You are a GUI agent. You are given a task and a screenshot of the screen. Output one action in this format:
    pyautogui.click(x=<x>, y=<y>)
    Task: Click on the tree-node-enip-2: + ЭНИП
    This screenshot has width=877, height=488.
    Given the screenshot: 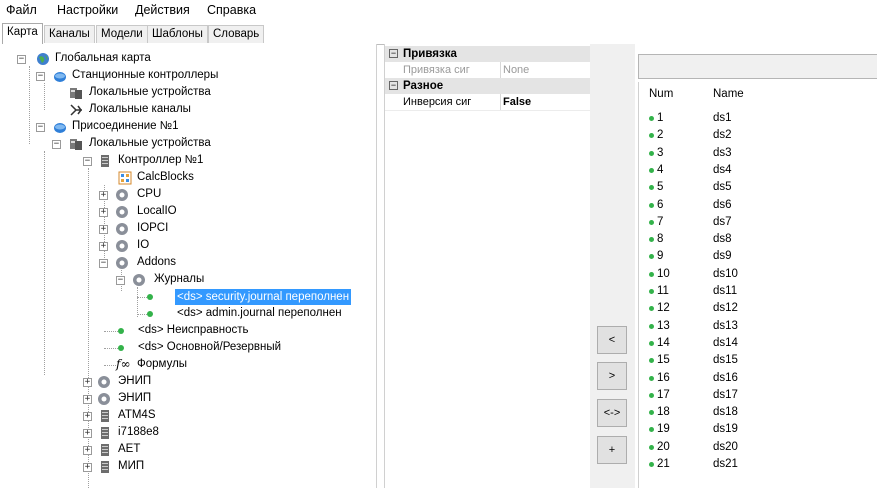 What is the action you would take?
    pyautogui.click(x=188, y=399)
    